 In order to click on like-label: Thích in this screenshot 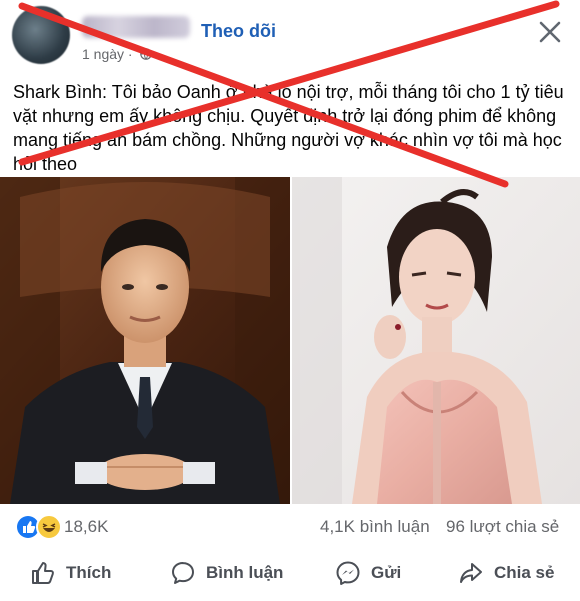, I will do `click(89, 572)`.